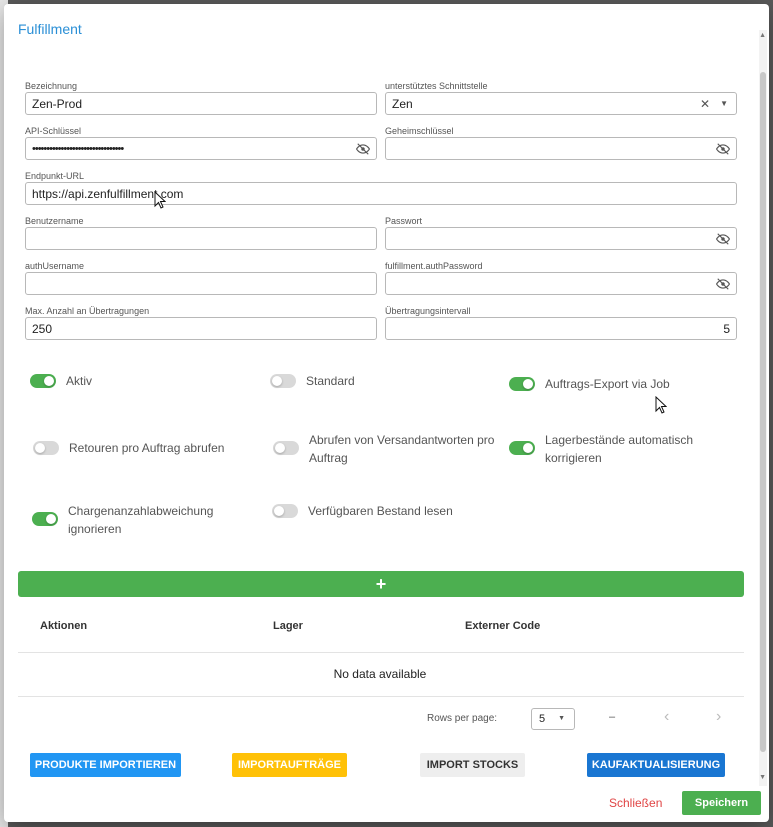  I want to click on toggle-versandantworten-label: Abrufen von Versandantworten pro Auftrag, so click(402, 449).